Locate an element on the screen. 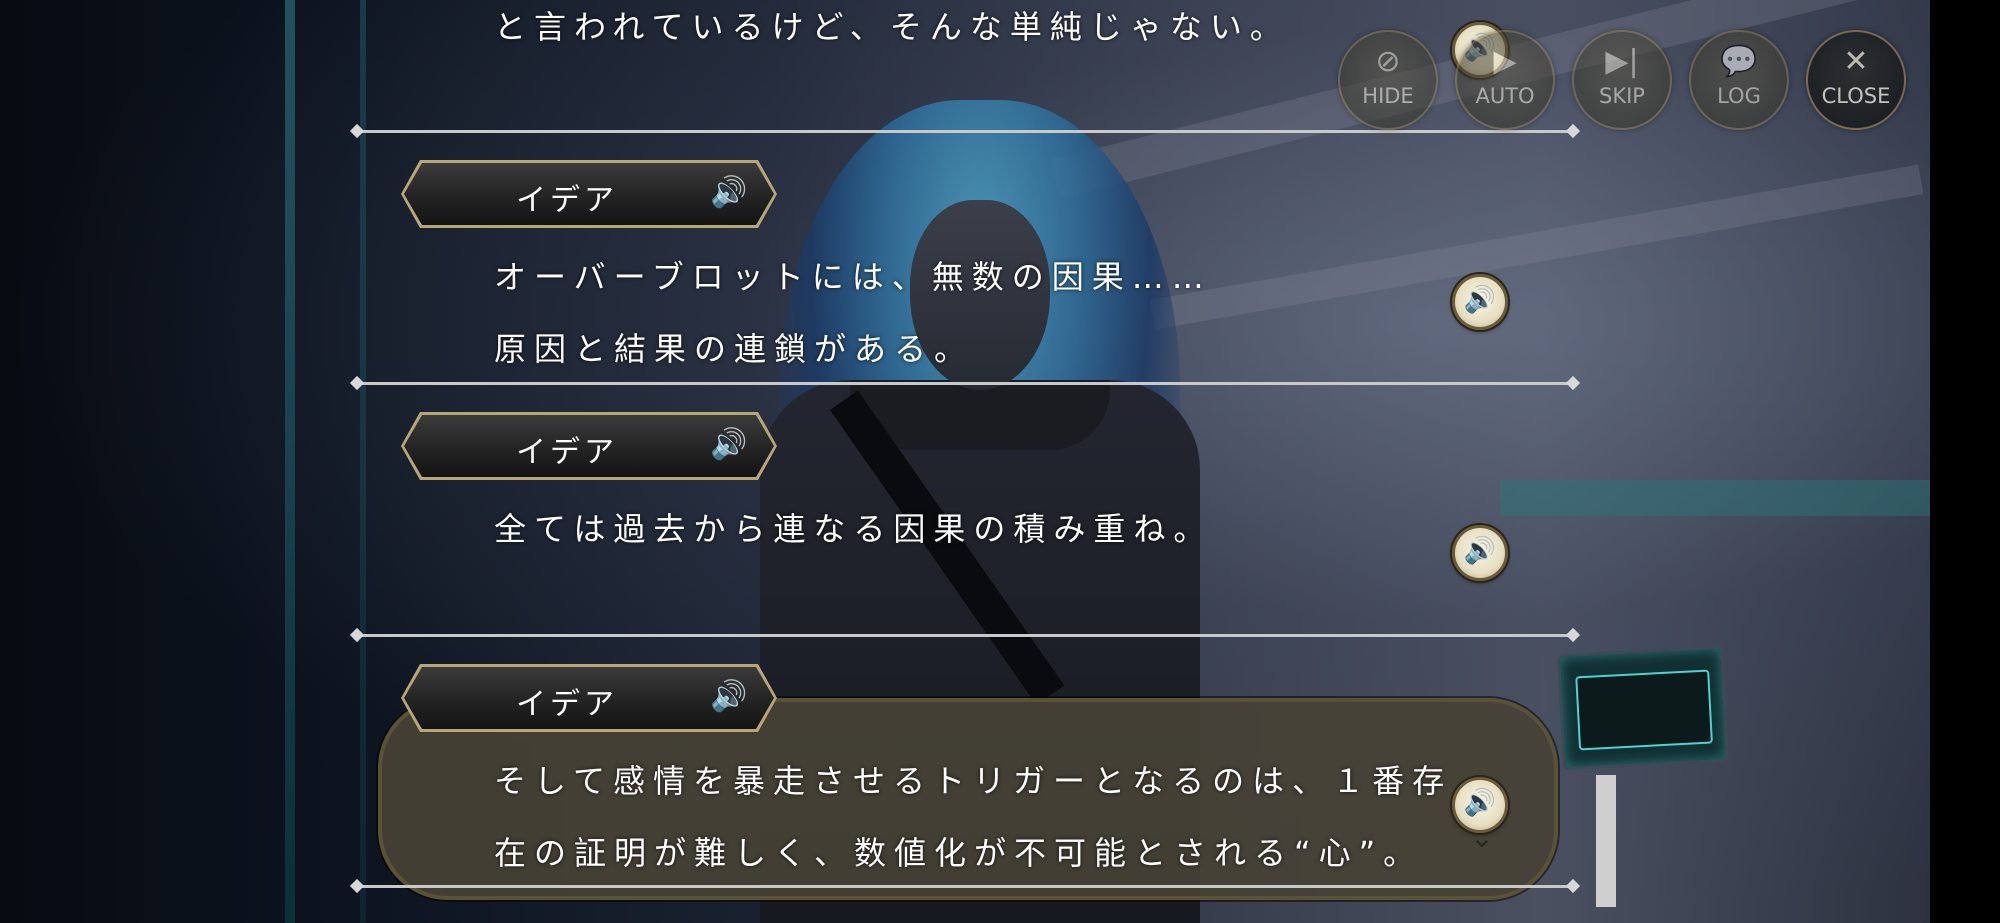  skip-label: SKIP is located at coordinates (1622, 96).